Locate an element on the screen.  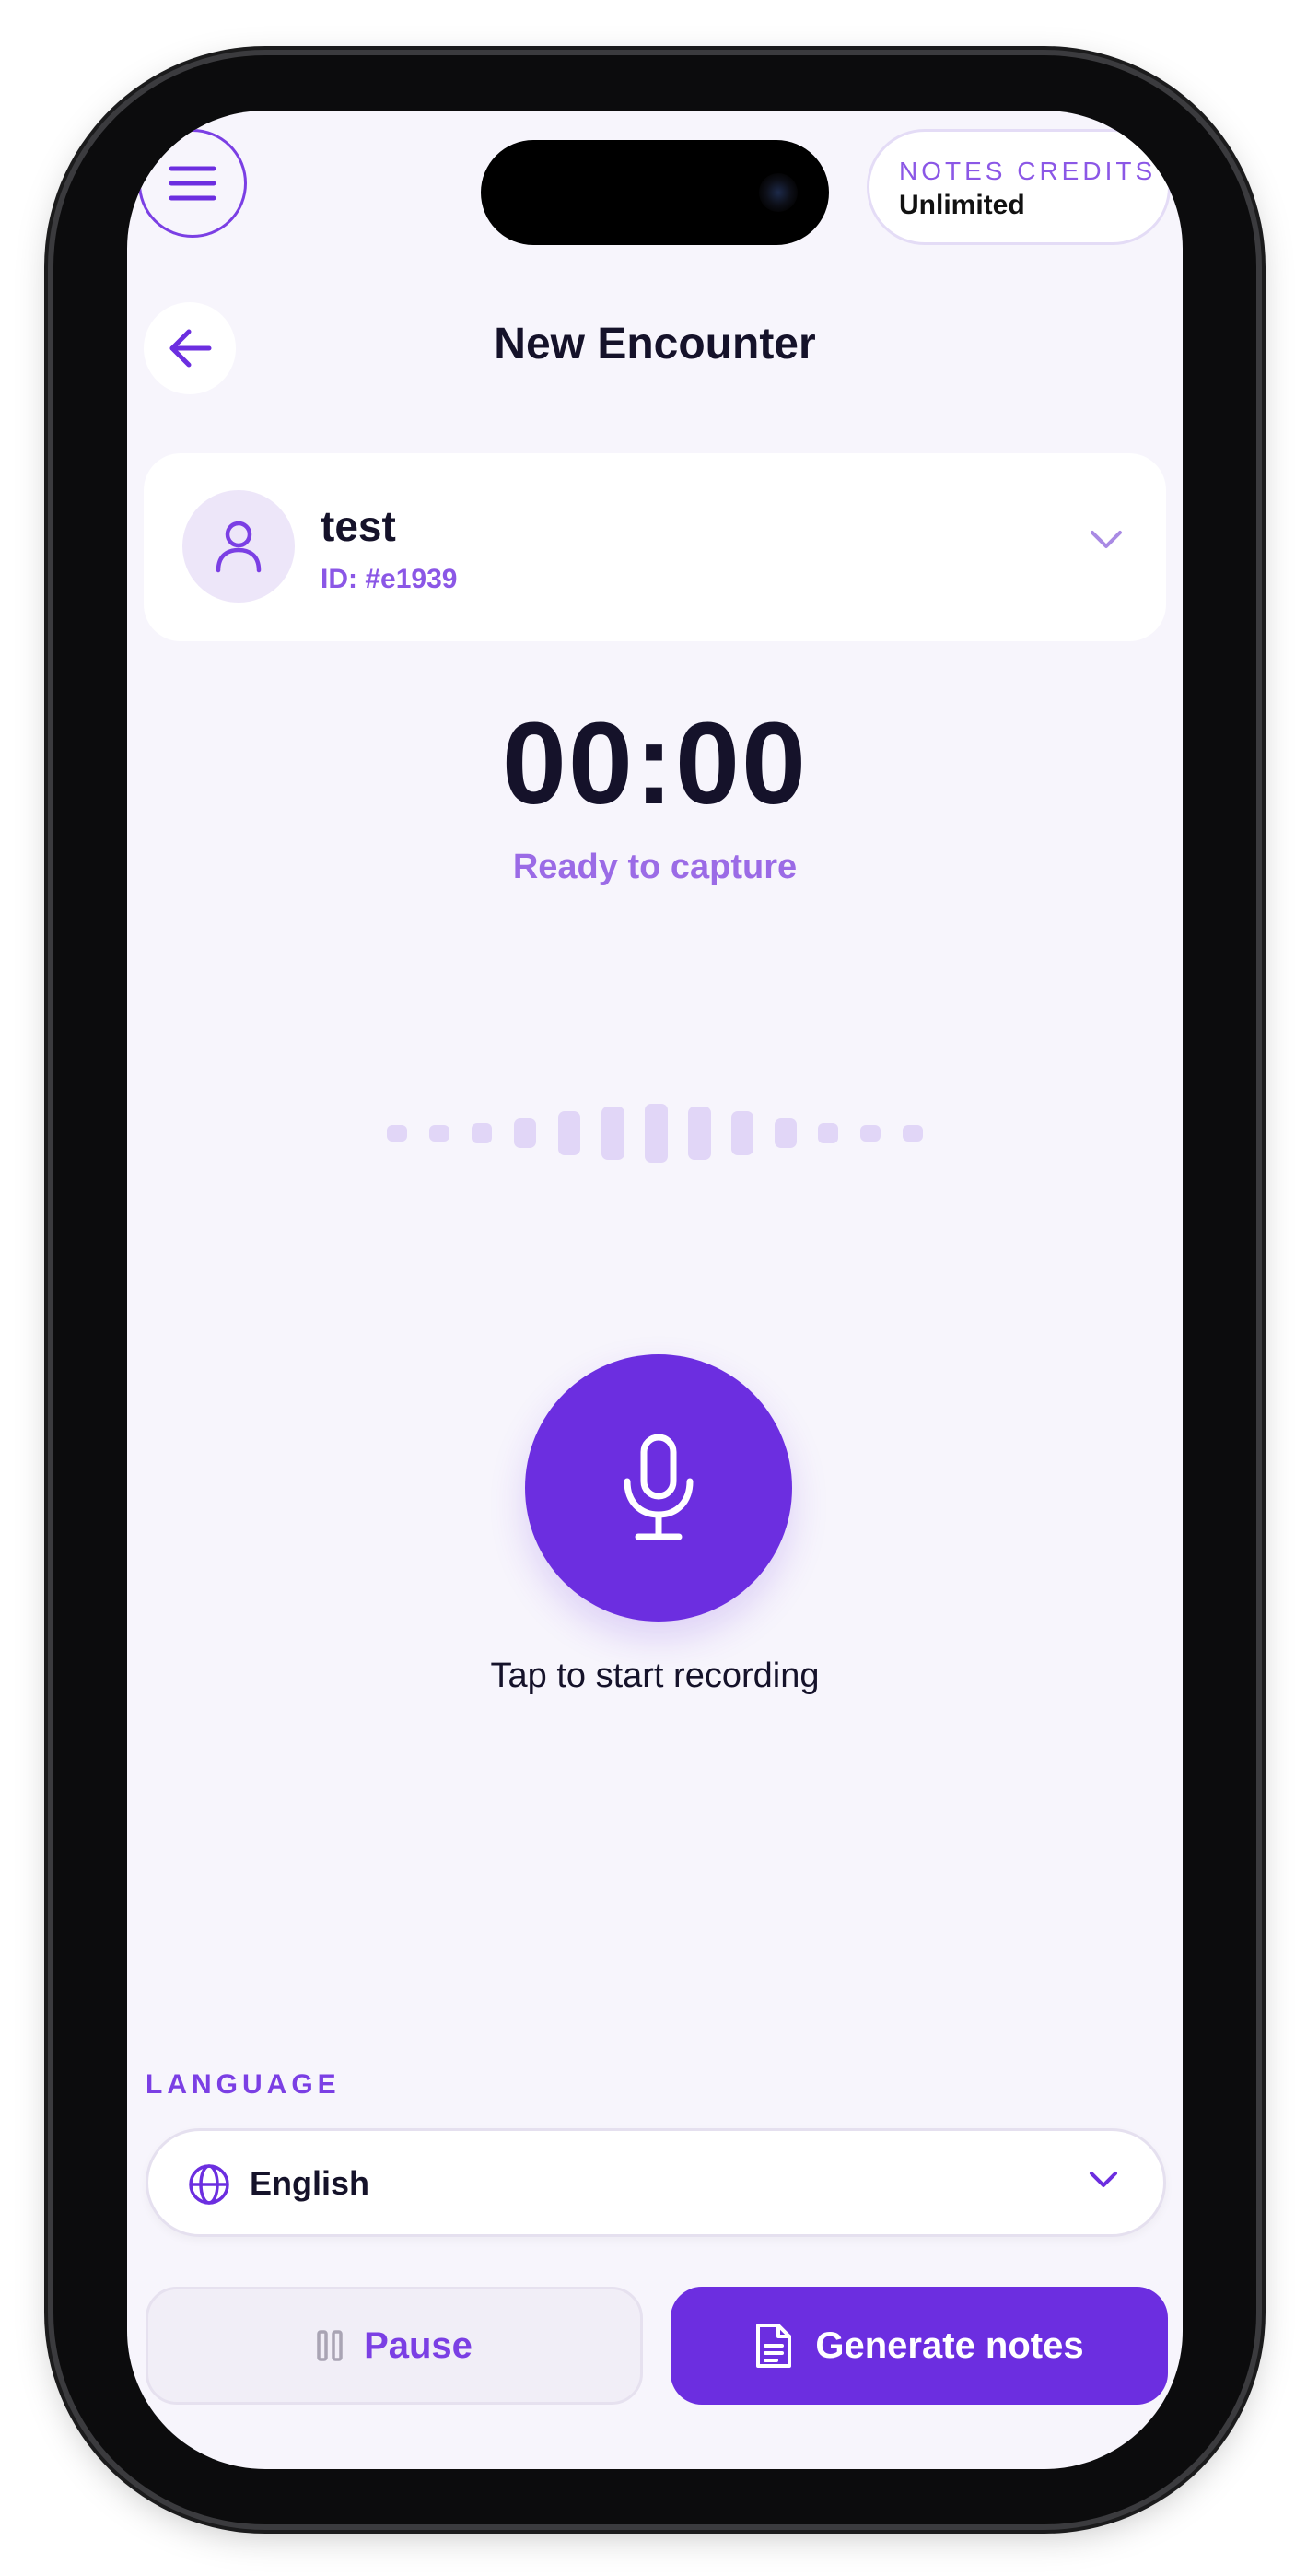
pause-button: Pause is located at coordinates (395, 2346).